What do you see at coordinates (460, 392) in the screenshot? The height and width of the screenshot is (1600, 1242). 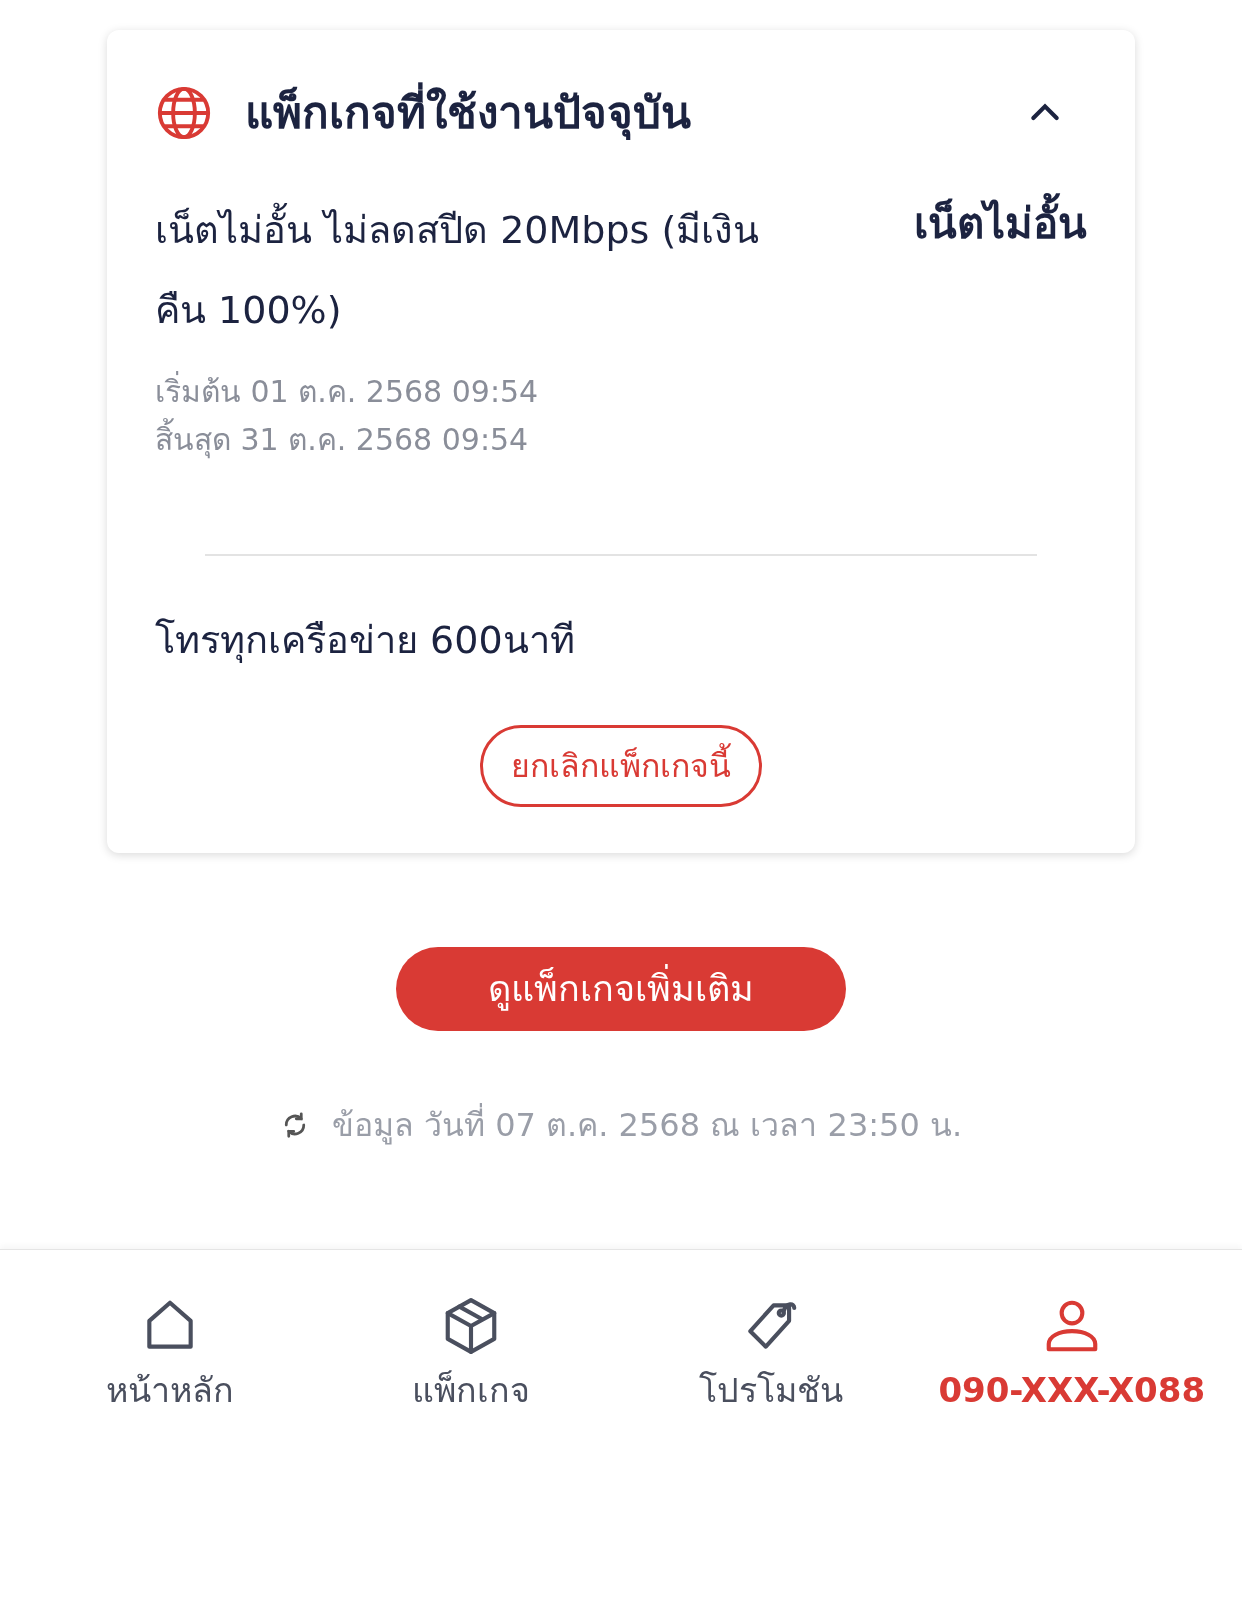 I see `start-date: เริ่มต้น 01 ต.ค. 2568 09:54` at bounding box center [460, 392].